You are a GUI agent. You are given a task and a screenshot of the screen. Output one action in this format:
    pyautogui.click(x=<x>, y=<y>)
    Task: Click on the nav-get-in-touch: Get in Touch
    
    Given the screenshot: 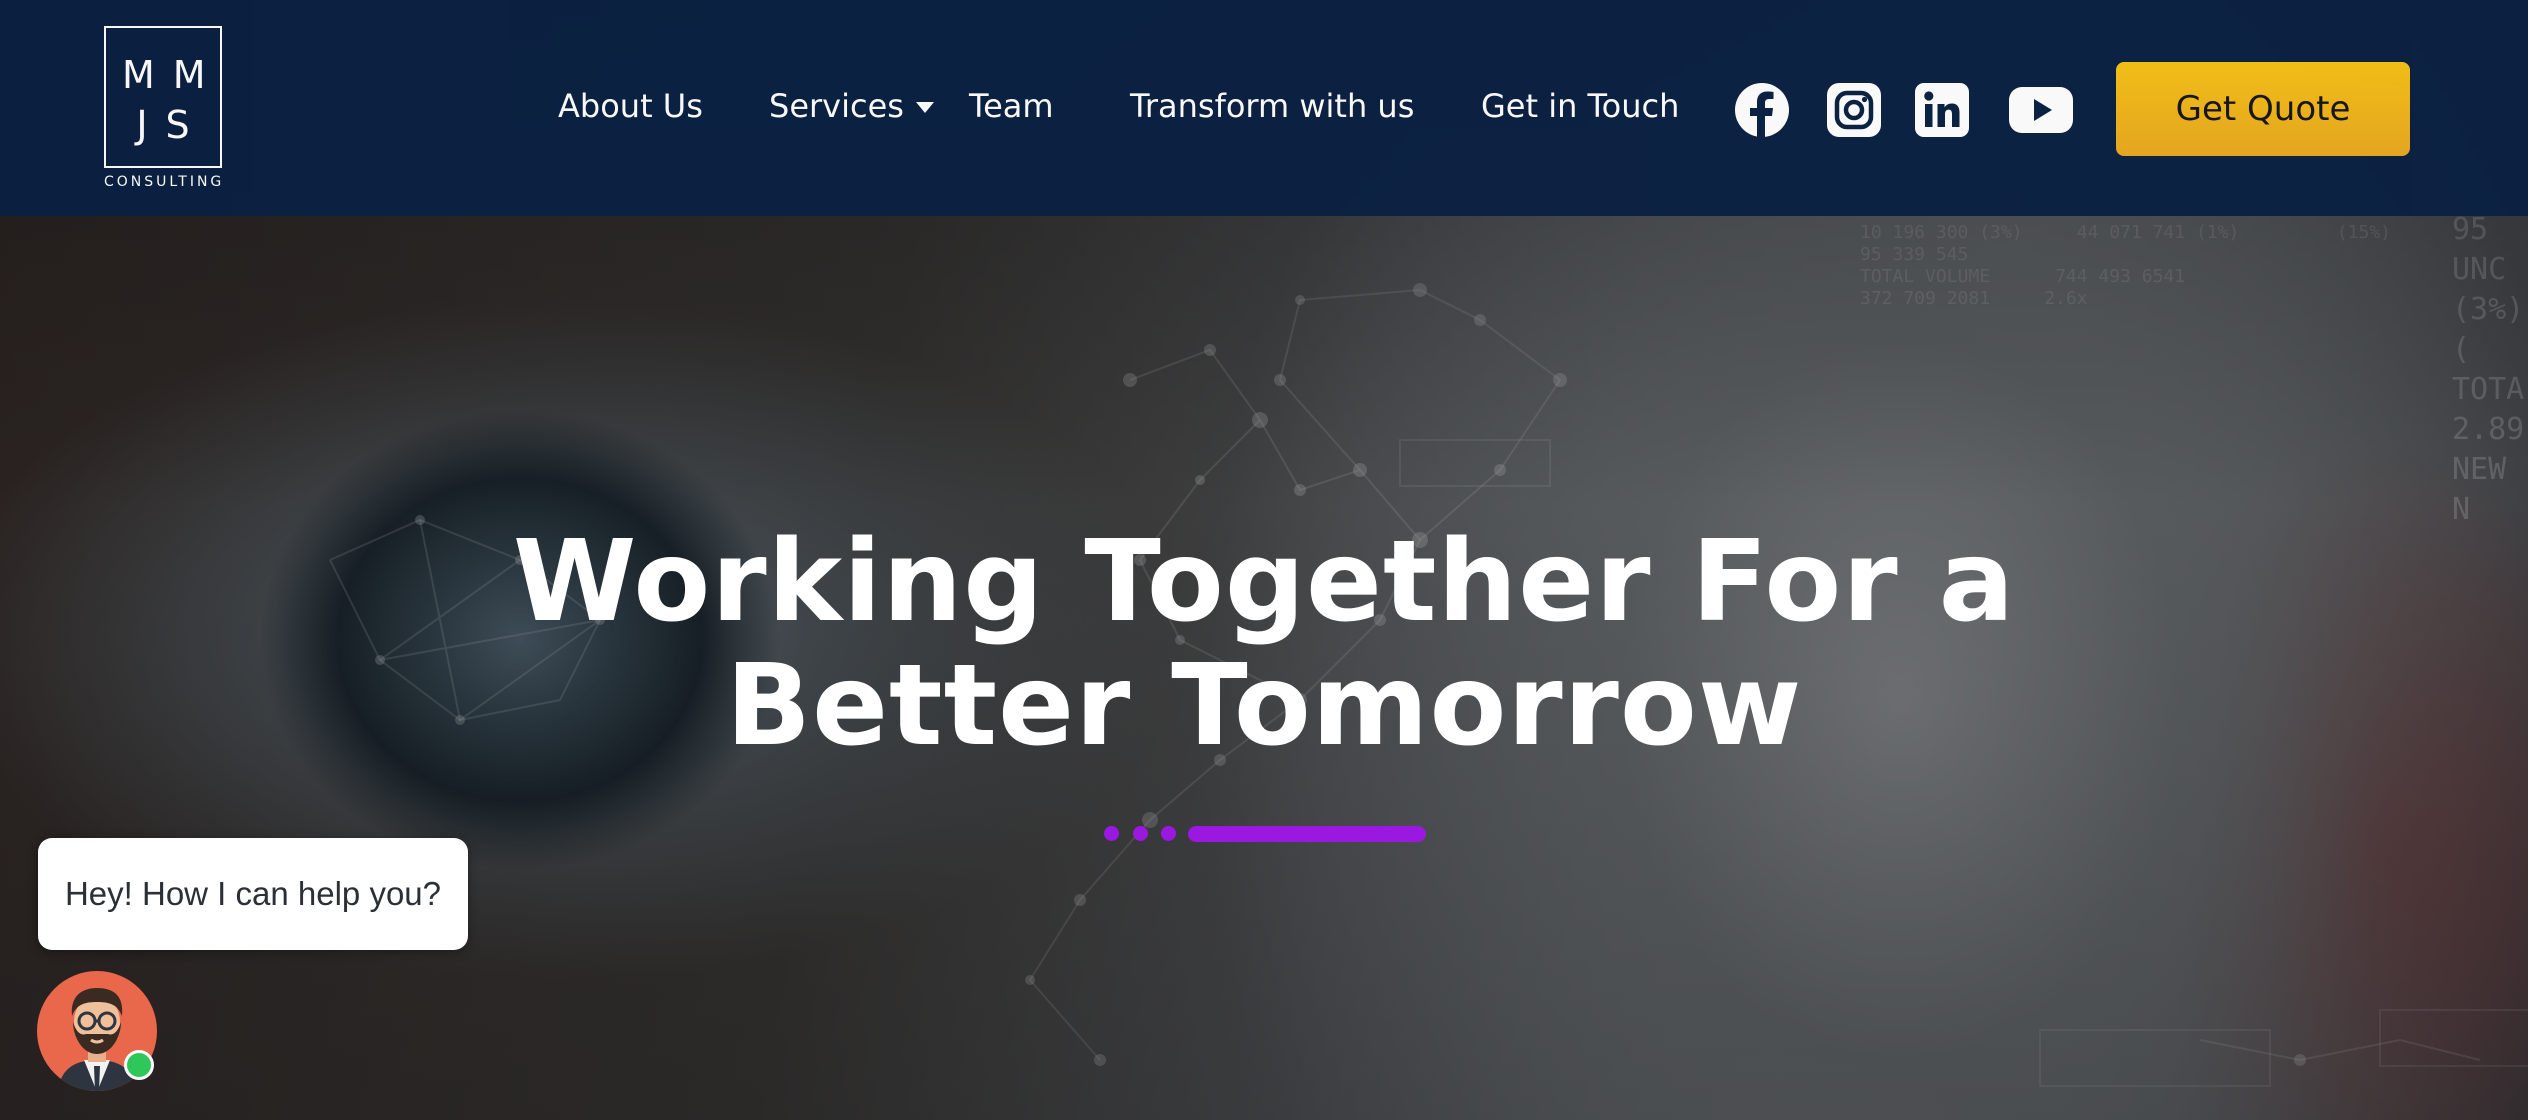 What is the action you would take?
    pyautogui.click(x=1580, y=106)
    